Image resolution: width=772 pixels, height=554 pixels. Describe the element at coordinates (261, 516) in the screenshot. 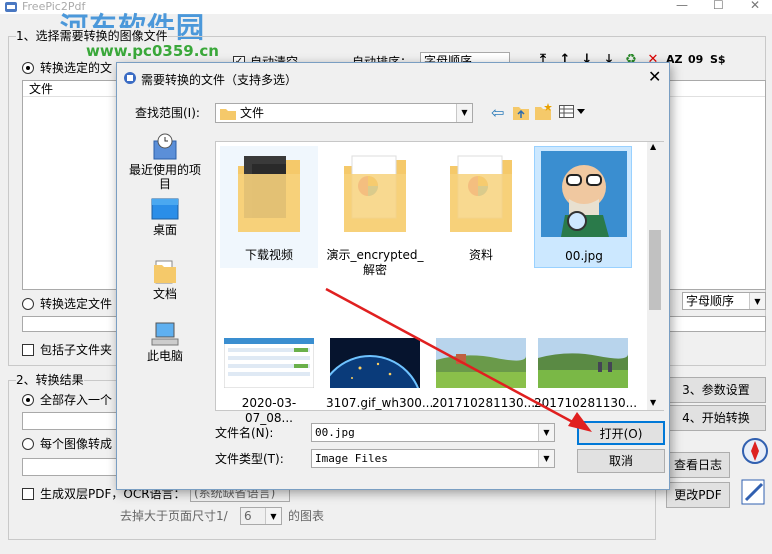

I see `remove-ratio-select: 6 ▼` at that location.